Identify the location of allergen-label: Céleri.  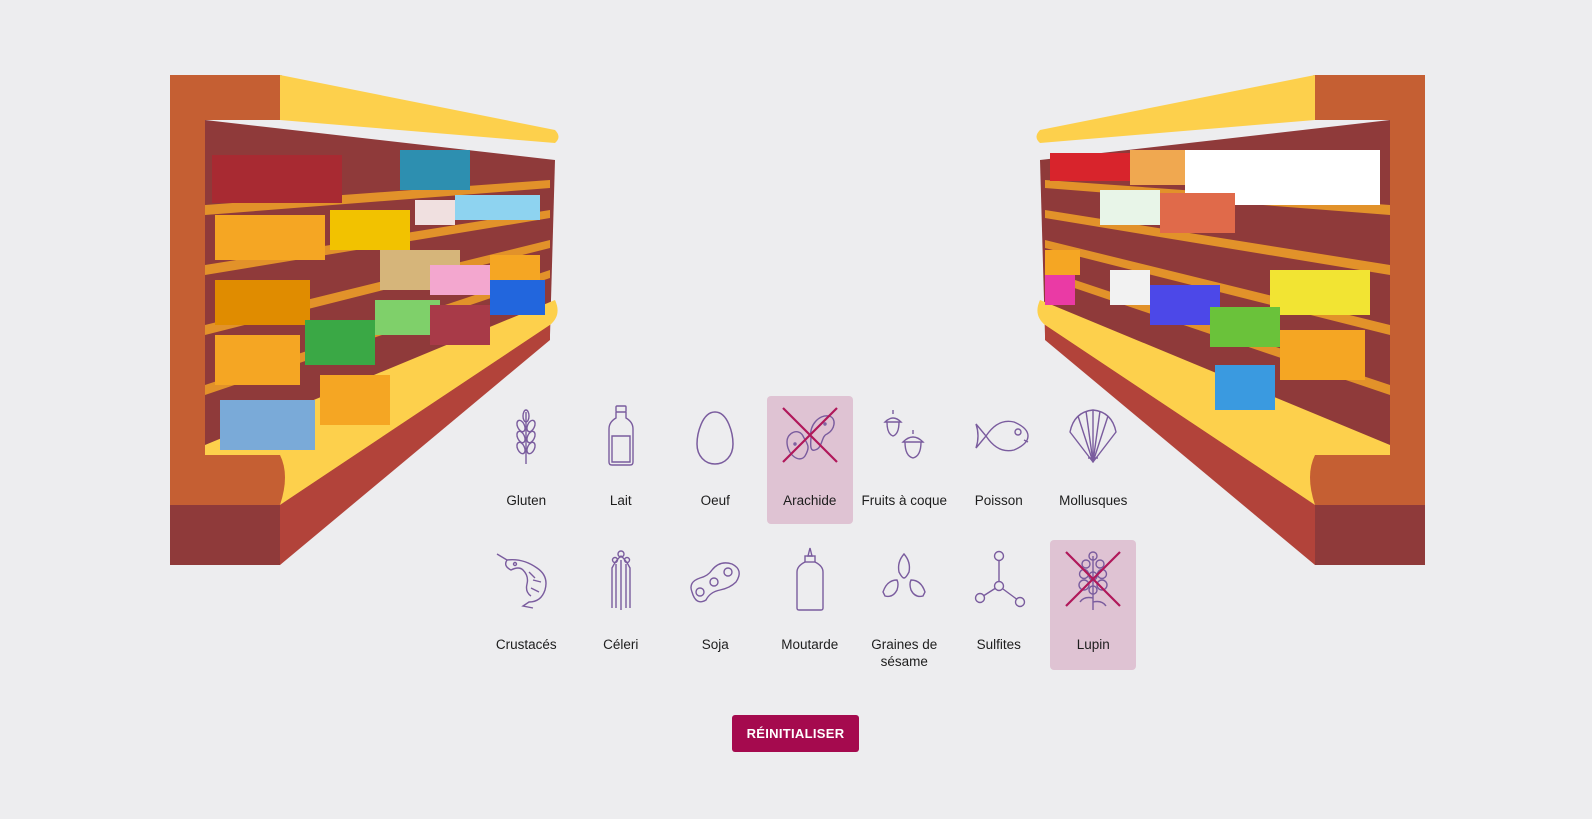
(621, 644).